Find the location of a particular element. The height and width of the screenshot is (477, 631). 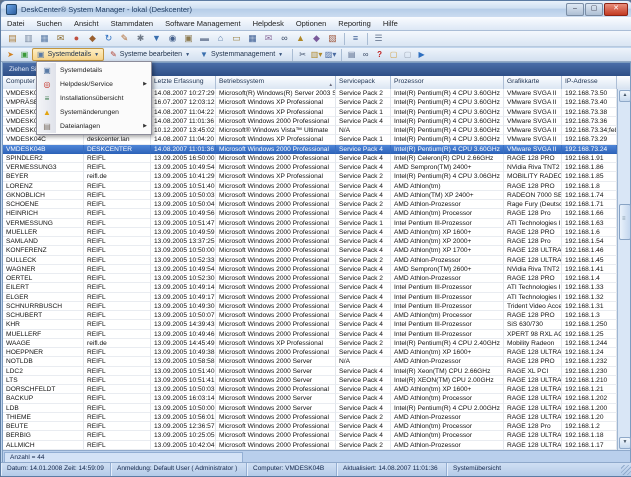

column-header-prozessor: Prozessor is located at coordinates (447, 82).